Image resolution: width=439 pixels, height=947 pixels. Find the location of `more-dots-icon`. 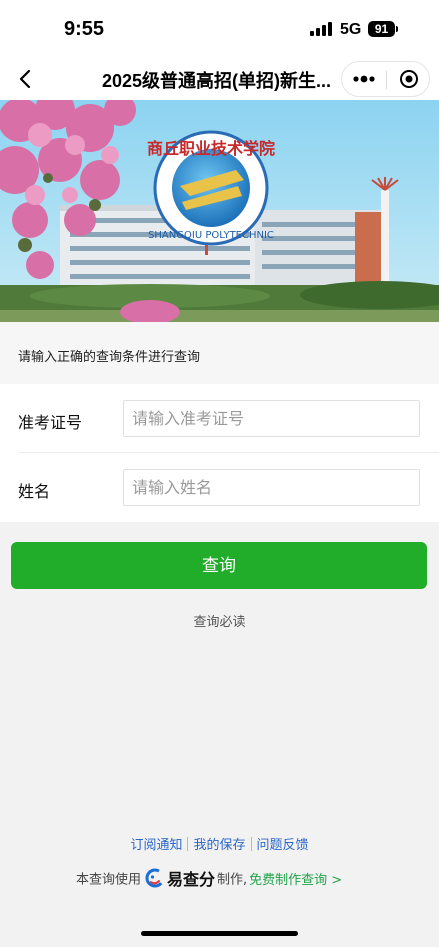

more-dots-icon is located at coordinates (364, 79).